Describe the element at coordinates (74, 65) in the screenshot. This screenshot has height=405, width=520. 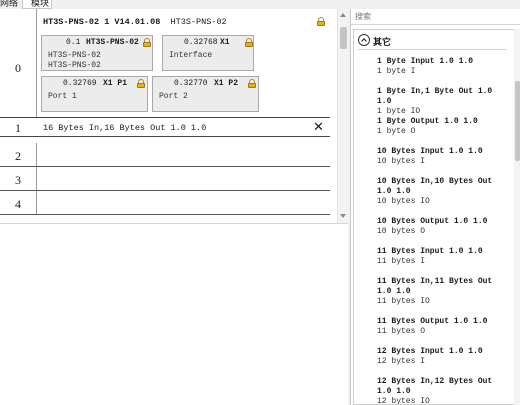
I see `module-head-line-2: HT3S-PNS-02` at that location.